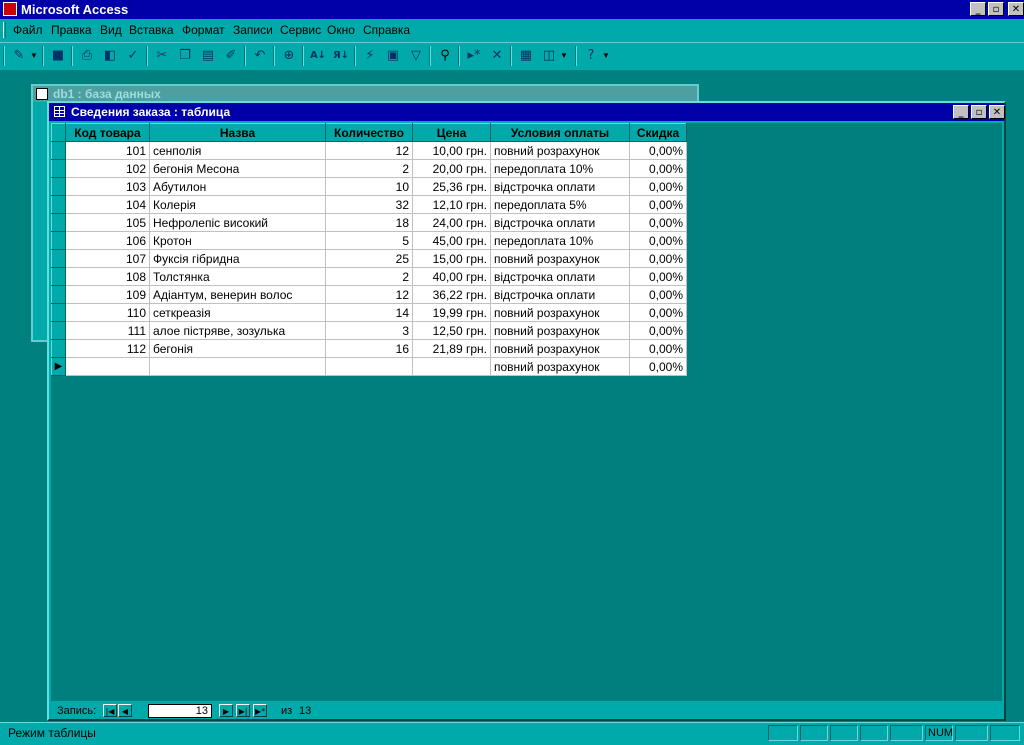  I want to click on column-header-quantity: Количество, so click(369, 132).